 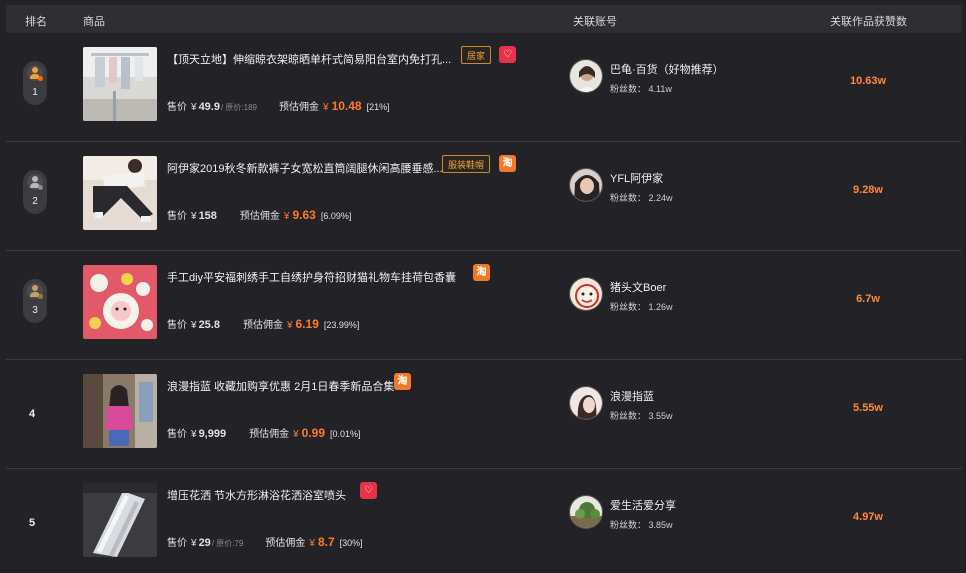 I want to click on account-fans: 粉丝数： 4.11w, so click(x=641, y=89).